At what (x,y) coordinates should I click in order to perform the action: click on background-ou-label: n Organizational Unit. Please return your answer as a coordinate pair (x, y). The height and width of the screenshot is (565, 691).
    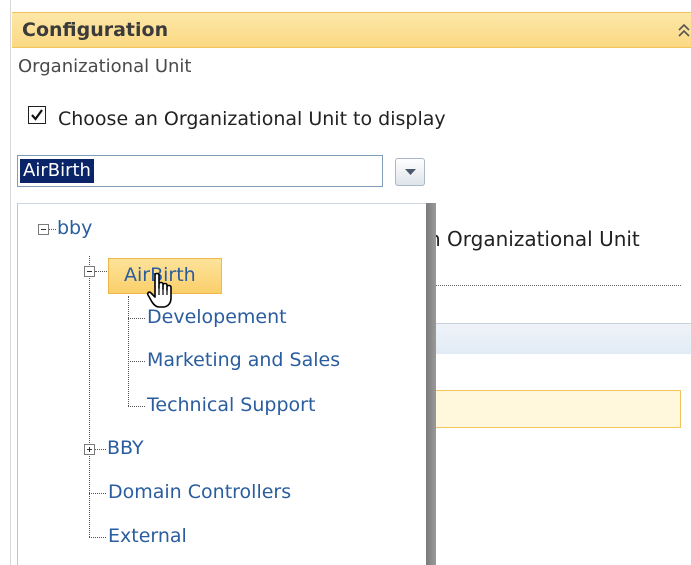
    Looking at the image, I should click on (534, 239).